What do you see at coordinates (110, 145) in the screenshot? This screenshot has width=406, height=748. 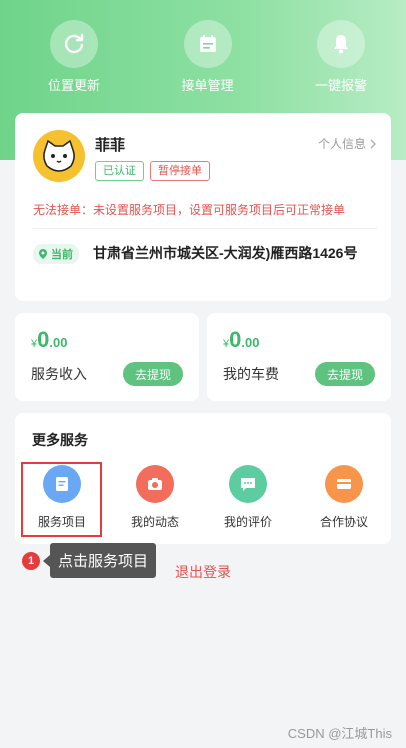 I see `user-name: 菲菲` at bounding box center [110, 145].